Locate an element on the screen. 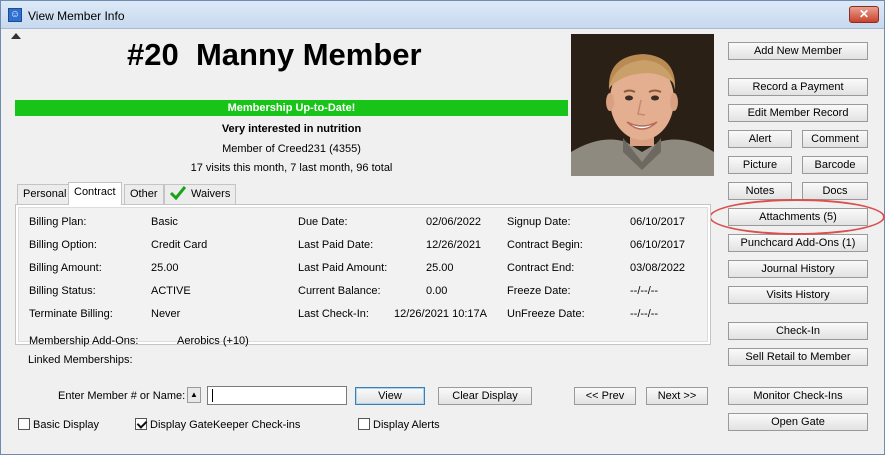  contract-end-label: Contract End: is located at coordinates (541, 268).